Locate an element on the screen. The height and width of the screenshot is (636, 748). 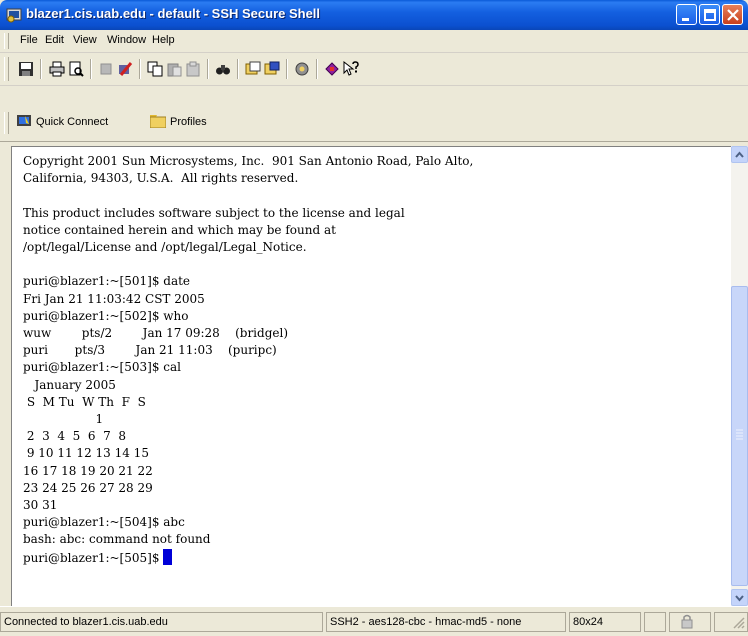
toolbar is located at coordinates (374, 69).